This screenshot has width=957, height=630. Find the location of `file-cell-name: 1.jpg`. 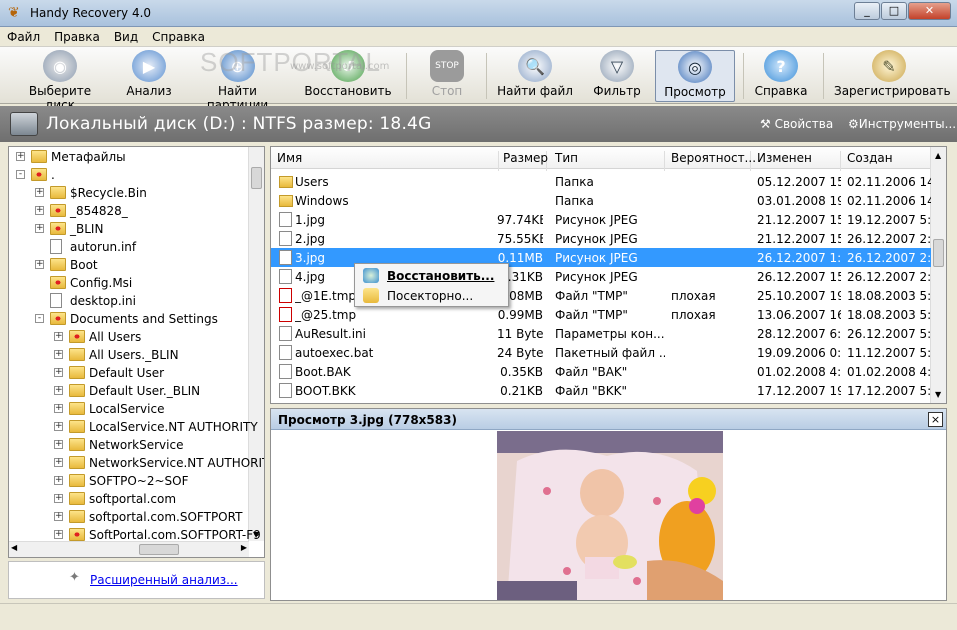

file-cell-name: 1.jpg is located at coordinates (310, 220).